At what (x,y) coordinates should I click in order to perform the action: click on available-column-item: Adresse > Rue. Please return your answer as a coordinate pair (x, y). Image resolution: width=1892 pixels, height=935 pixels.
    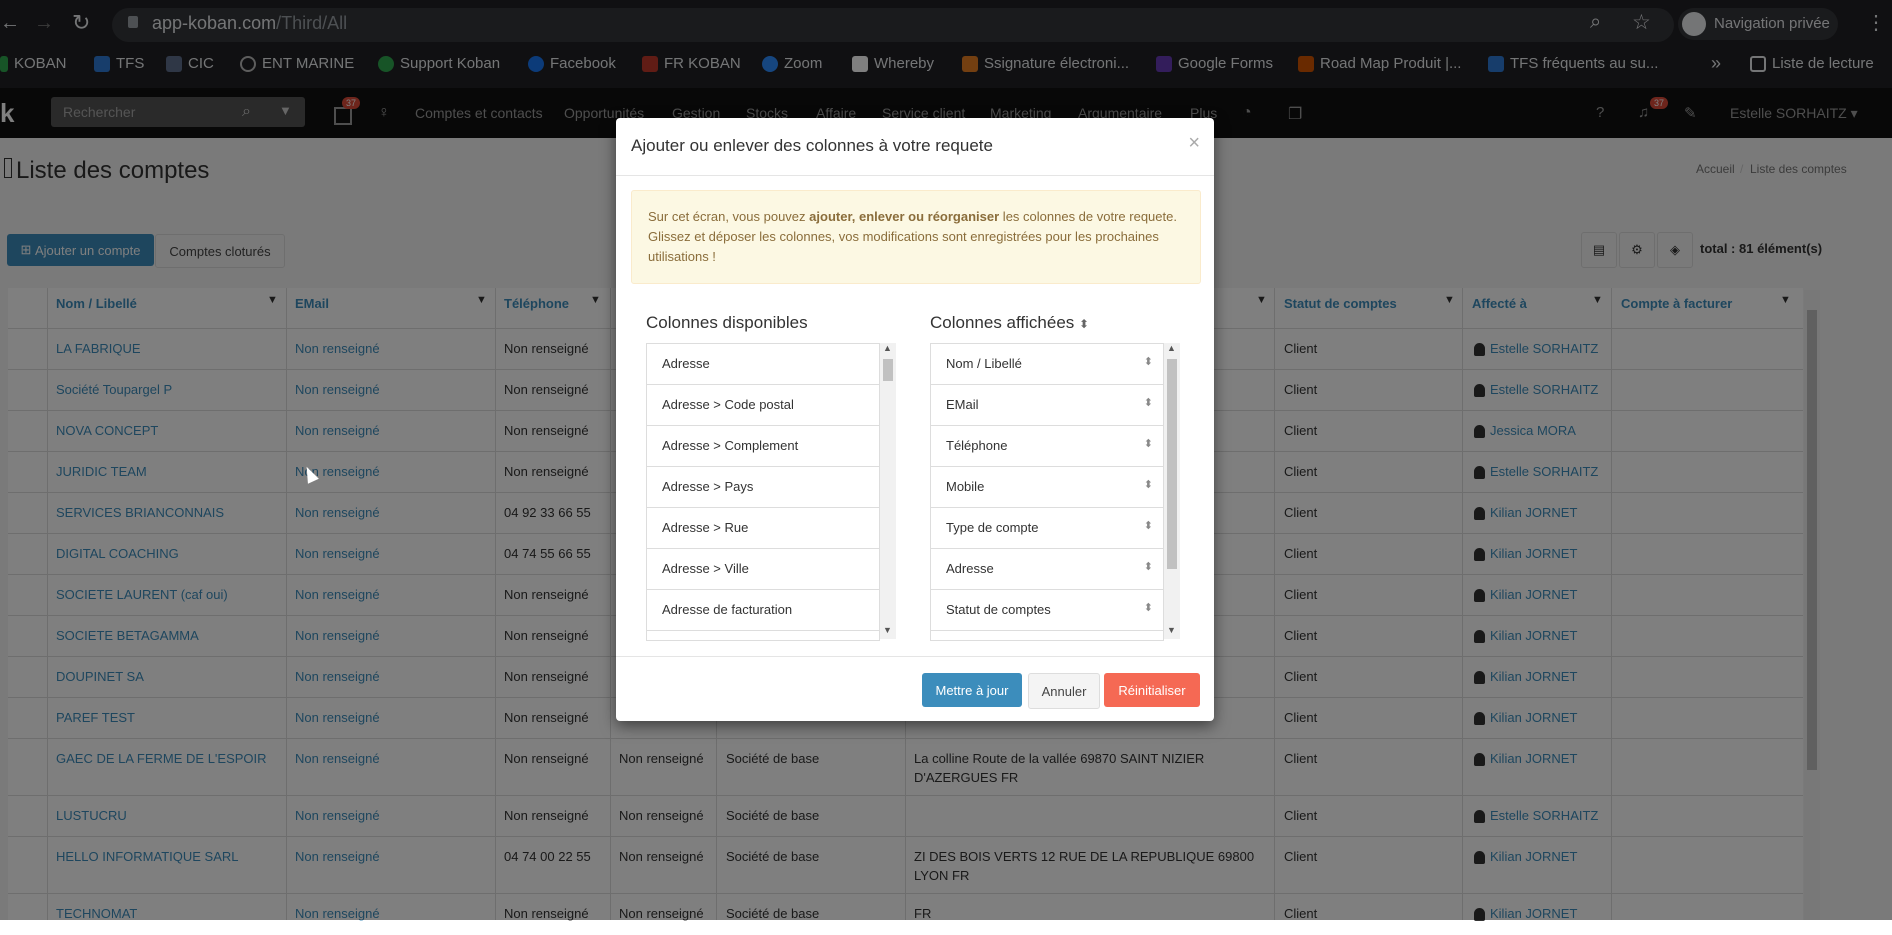
    Looking at the image, I should click on (763, 528).